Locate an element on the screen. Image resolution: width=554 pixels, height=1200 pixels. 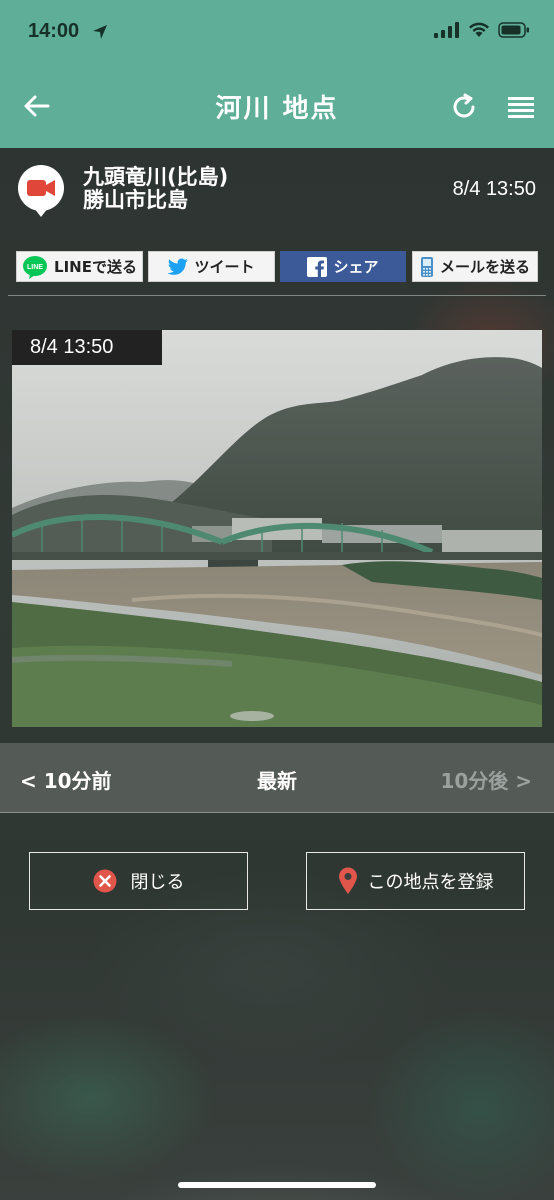
signal-icon is located at coordinates (446, 30).